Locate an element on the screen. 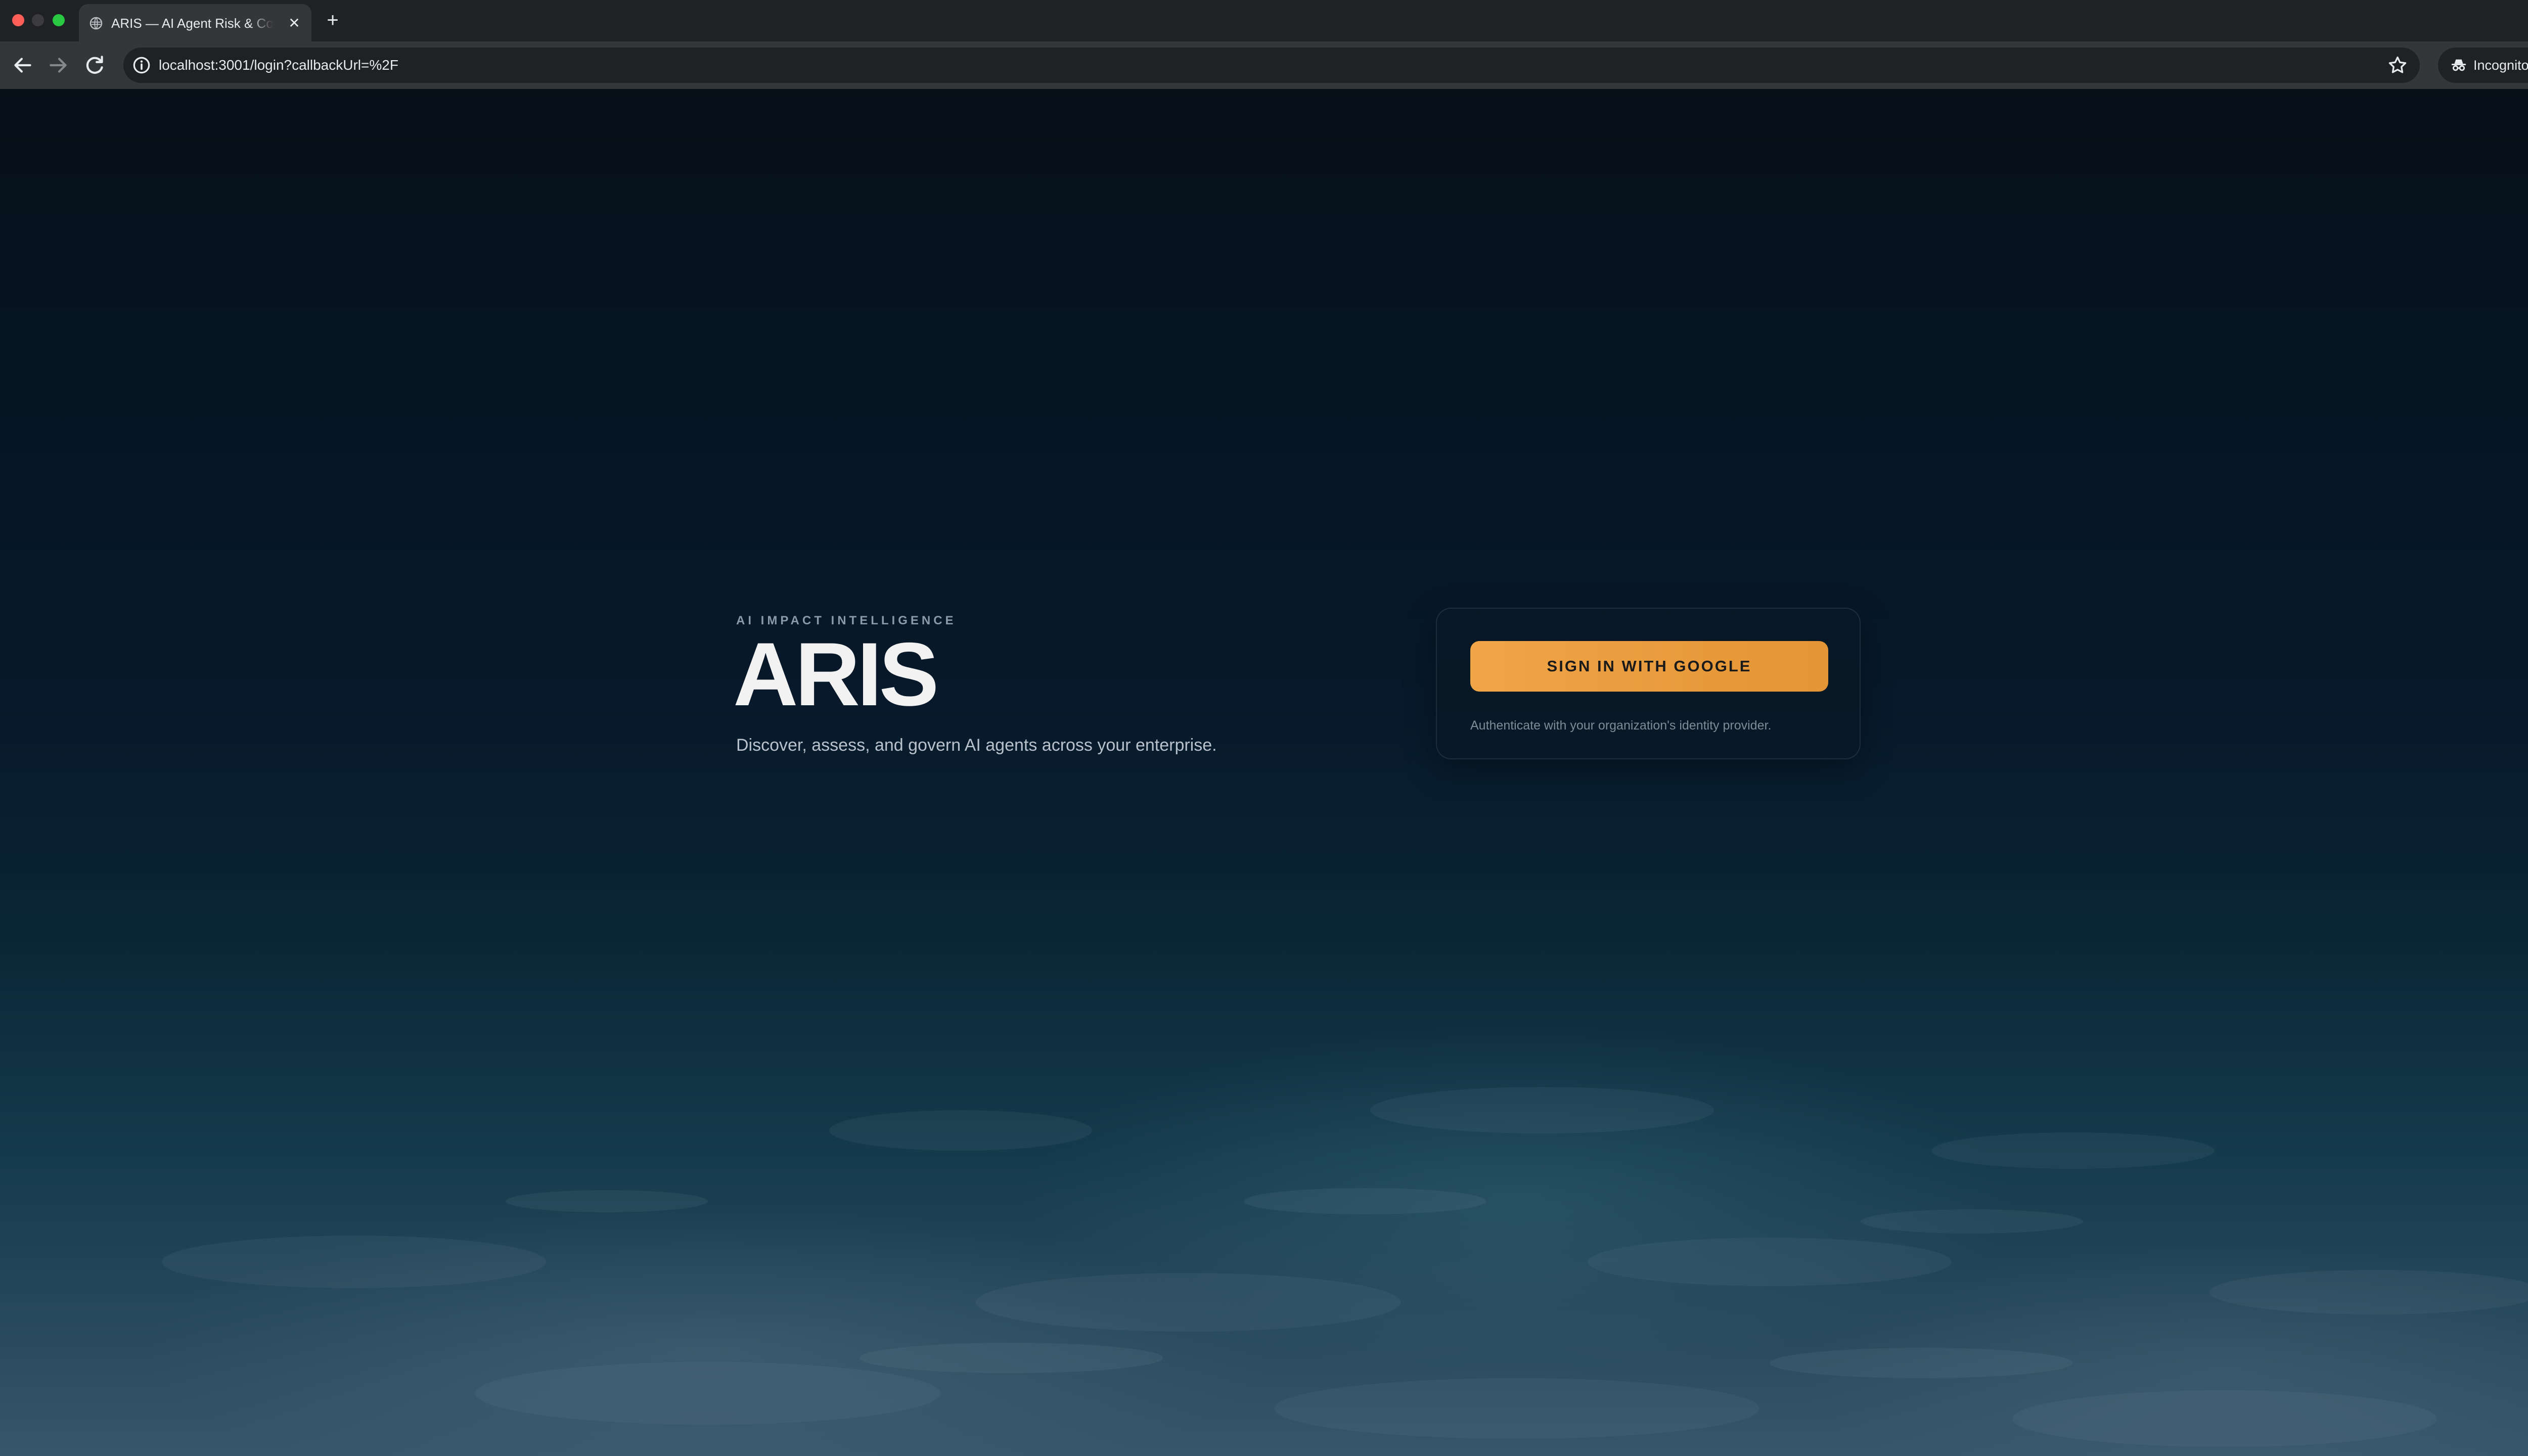 The image size is (2528, 1456). info-icon is located at coordinates (142, 65).